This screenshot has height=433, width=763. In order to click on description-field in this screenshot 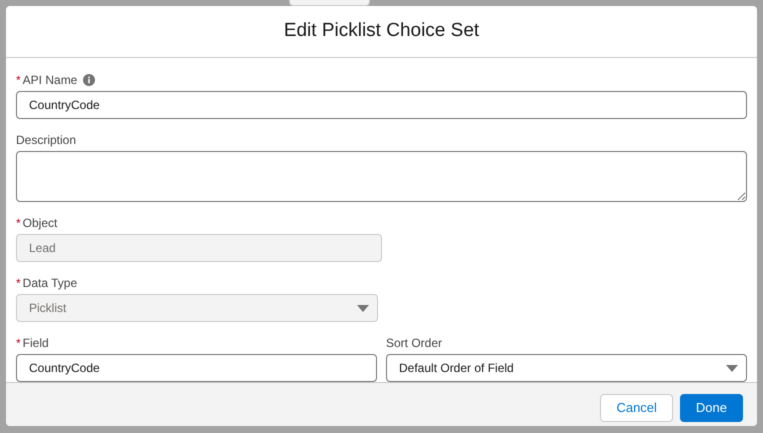, I will do `click(381, 176)`.